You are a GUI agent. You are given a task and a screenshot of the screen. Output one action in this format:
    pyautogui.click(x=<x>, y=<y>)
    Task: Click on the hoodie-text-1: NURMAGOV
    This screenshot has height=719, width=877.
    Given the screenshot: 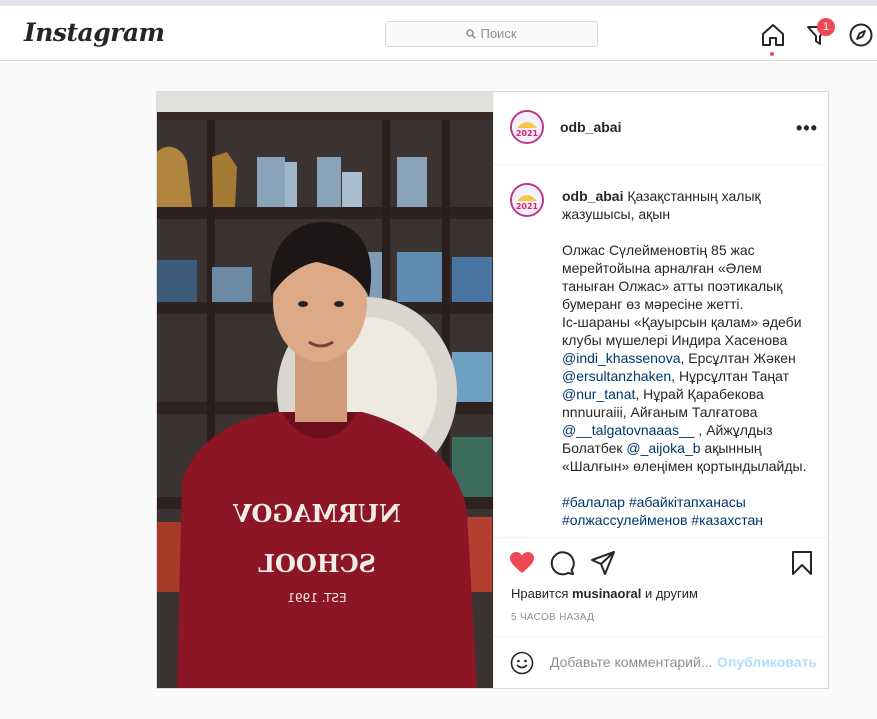 What is the action you would take?
    pyautogui.click(x=317, y=513)
    